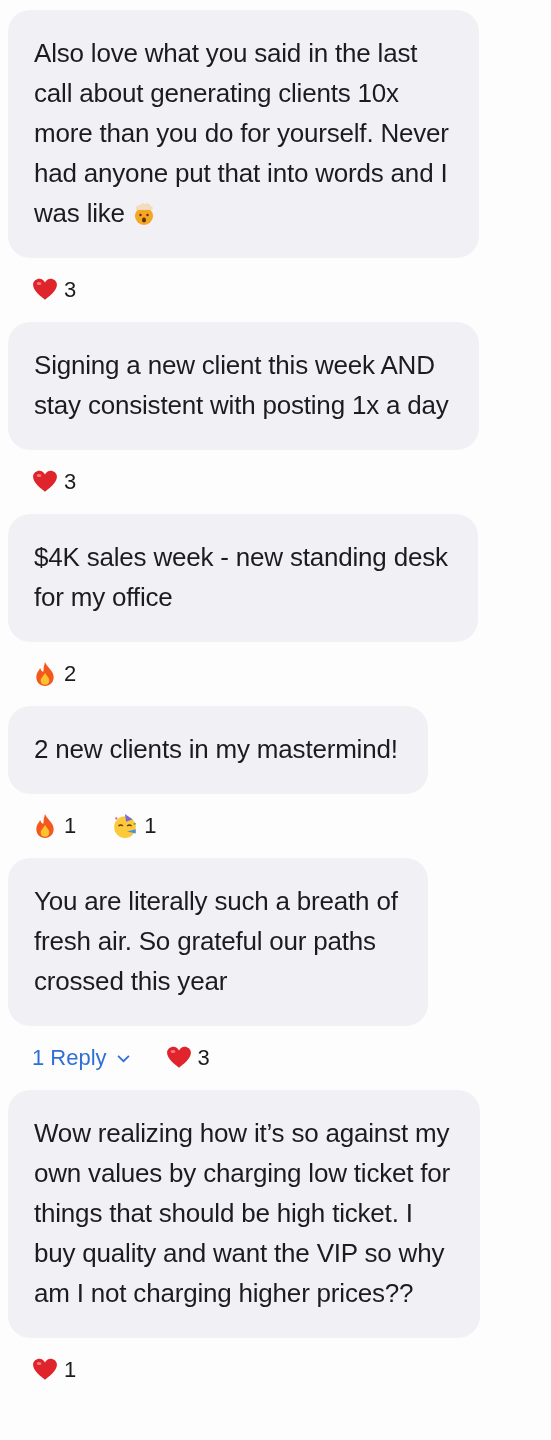 The image size is (551, 1440). What do you see at coordinates (242, 1213) in the screenshot?
I see `comment-text: Wow realizing how it’s so against my own values by charging low ticket for things that should be high ticket. I buy quality and want the VIP so why am I not charging higher prices??` at bounding box center [242, 1213].